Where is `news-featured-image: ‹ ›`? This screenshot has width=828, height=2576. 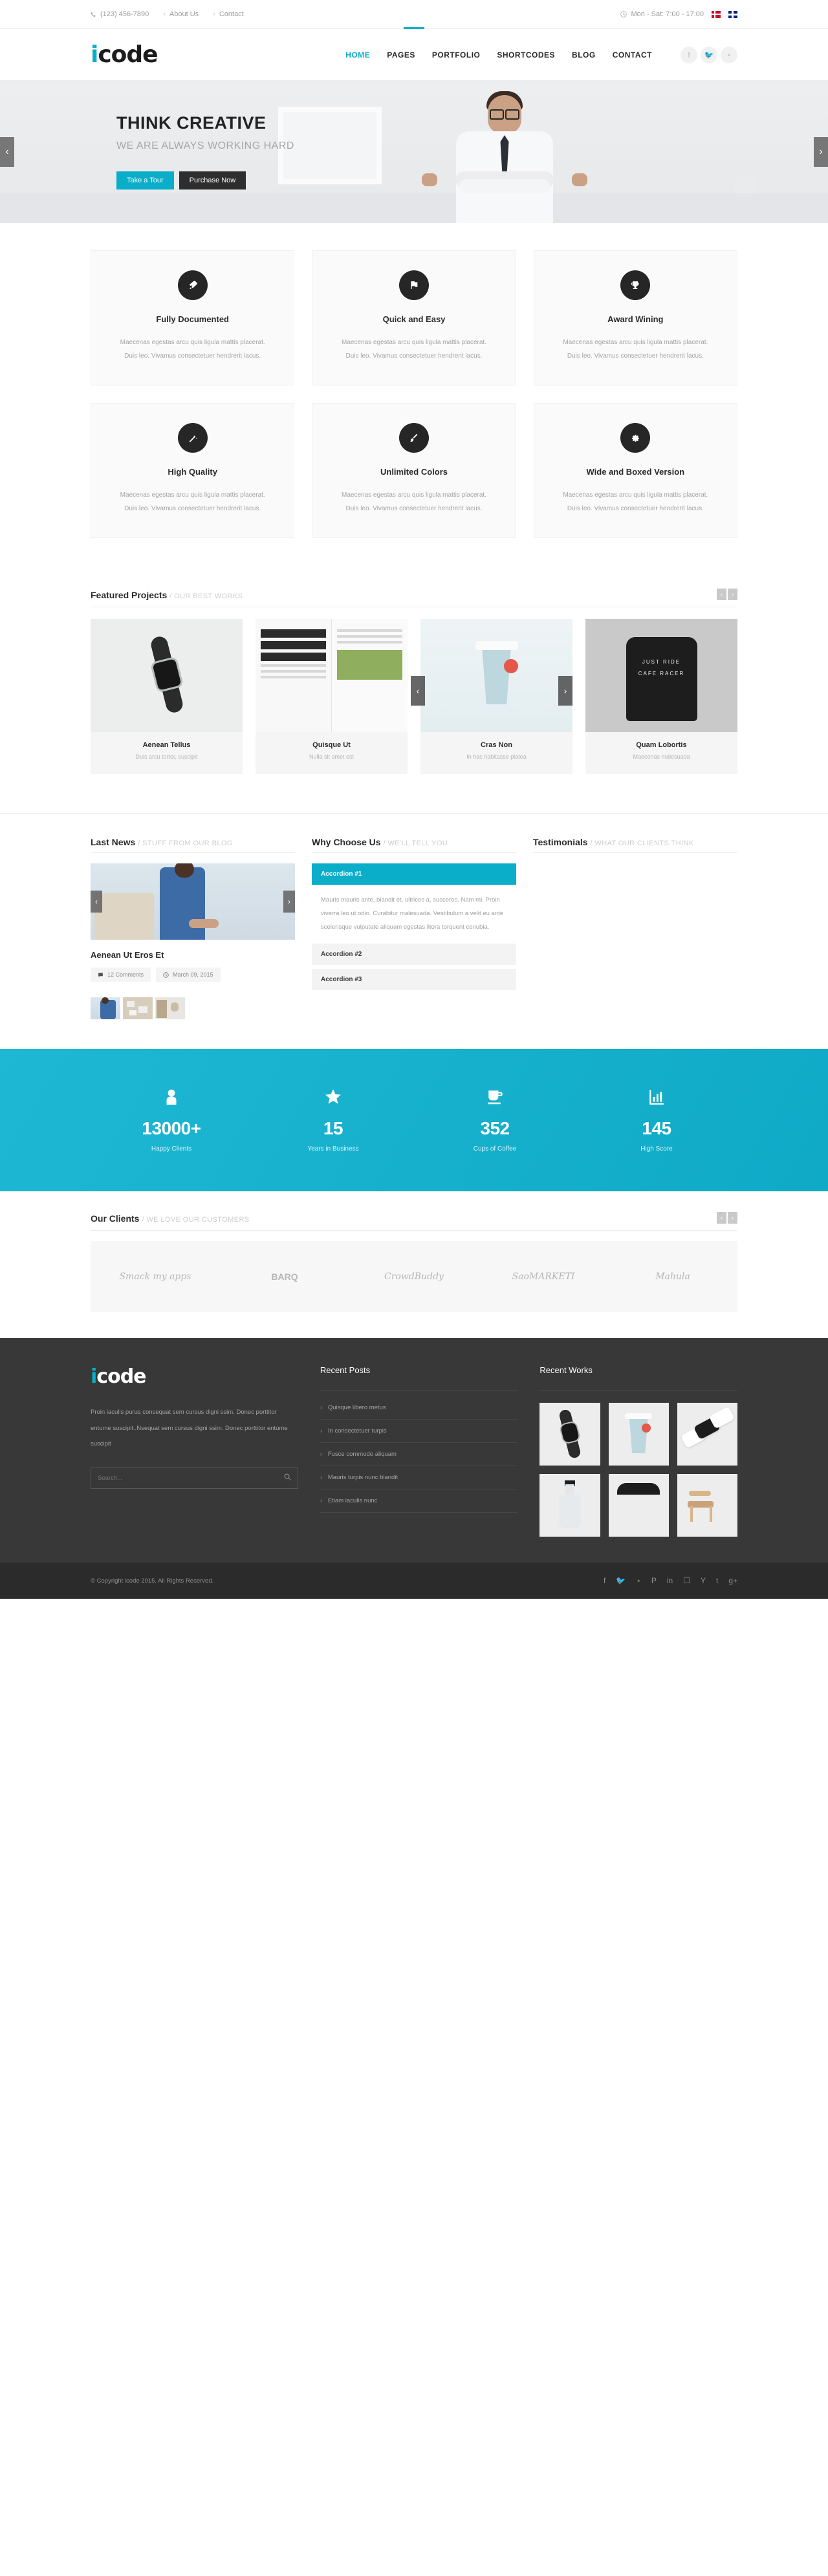
news-featured-image: ‹ › is located at coordinates (193, 902).